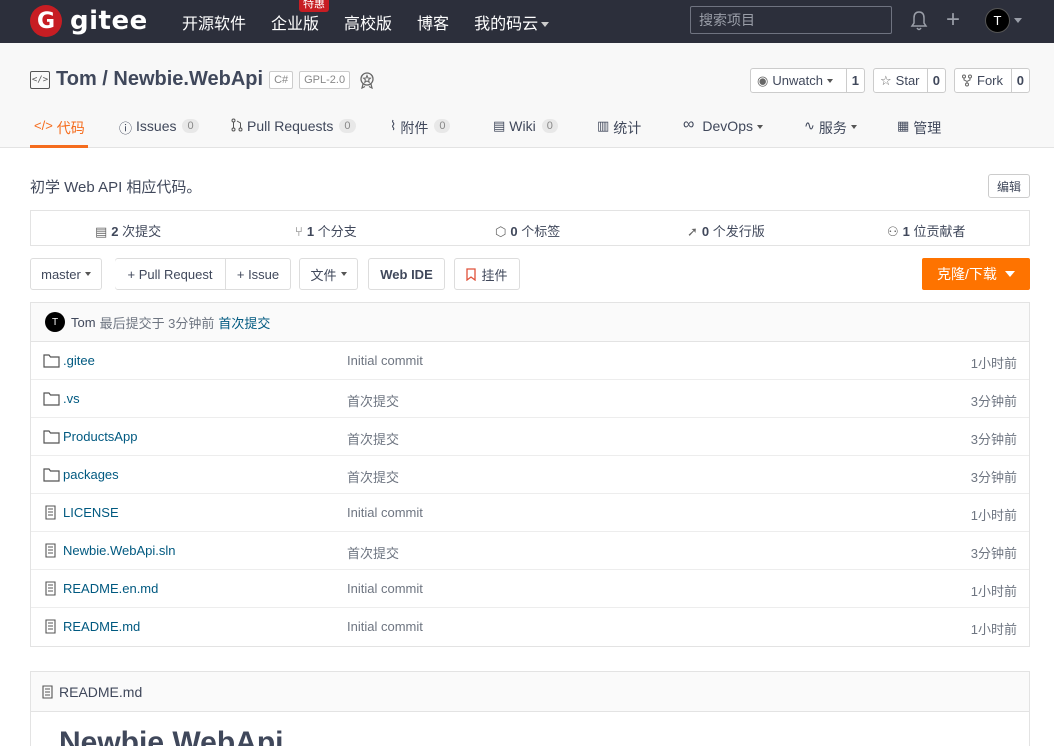 The image size is (1054, 746). What do you see at coordinates (530, 322) in the screenshot?
I see `last-commit-row: T Tom 最后提交于 3分钟前 首次提交` at bounding box center [530, 322].